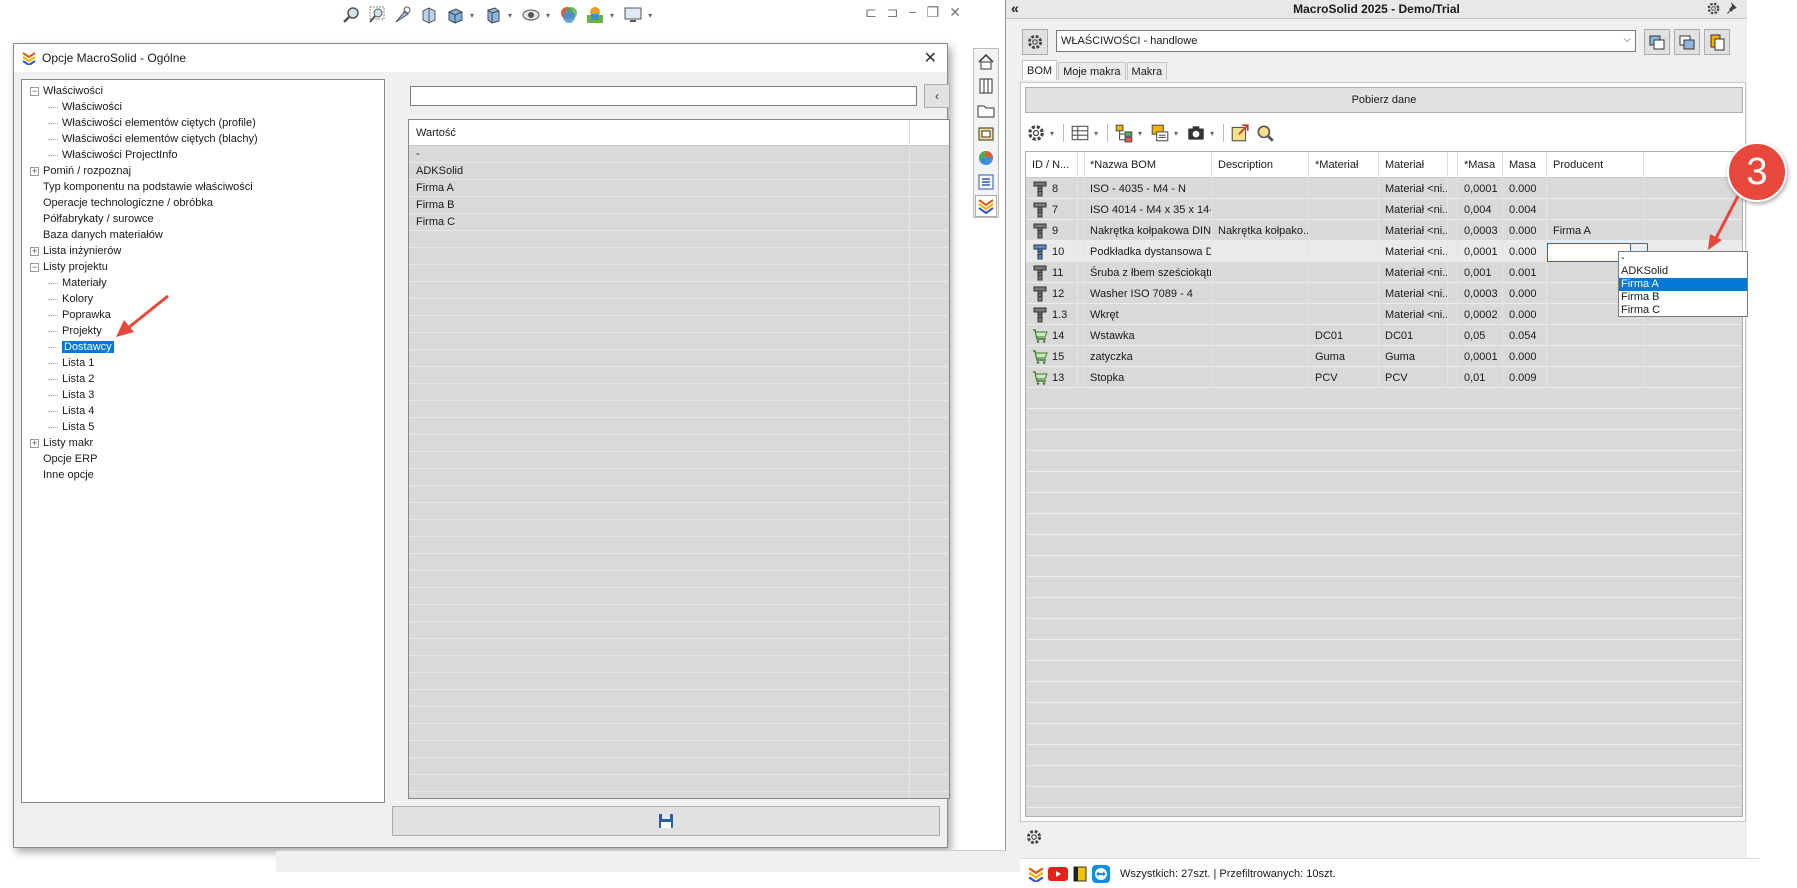  I want to click on manual-book-icon, so click(1080, 874).